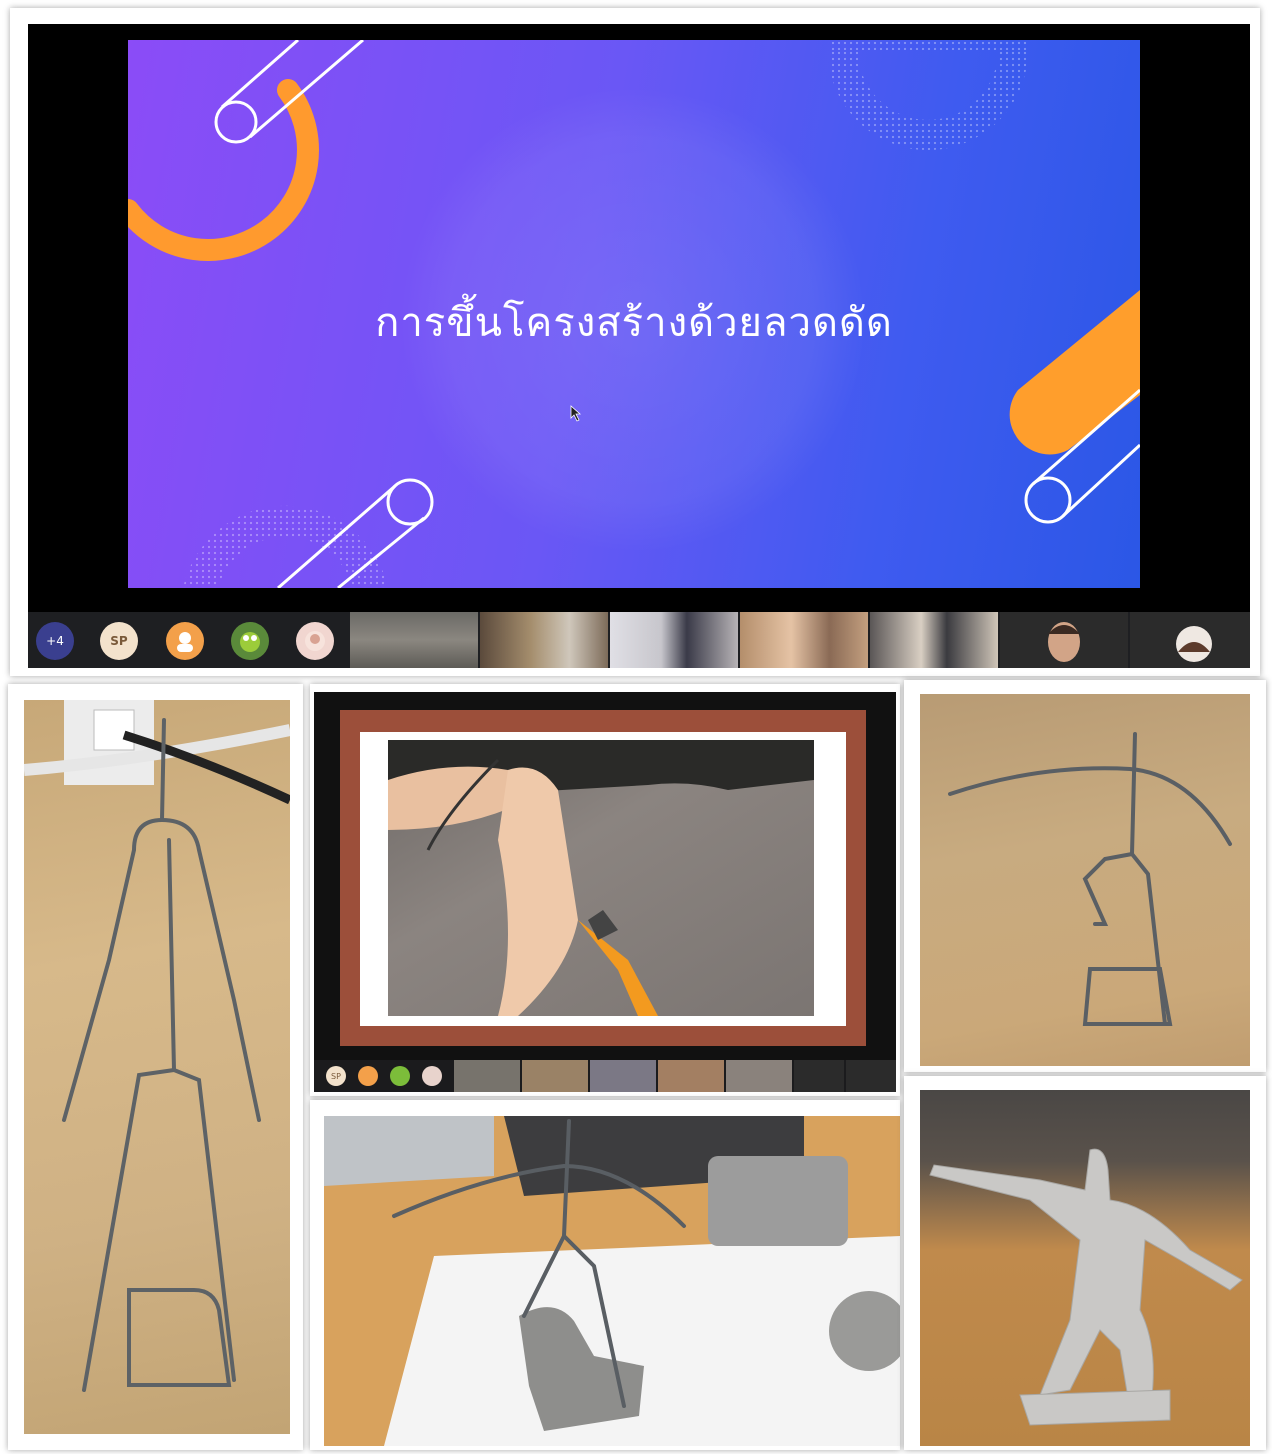 The image size is (1272, 1454). I want to click on person-icon, so click(185, 642).